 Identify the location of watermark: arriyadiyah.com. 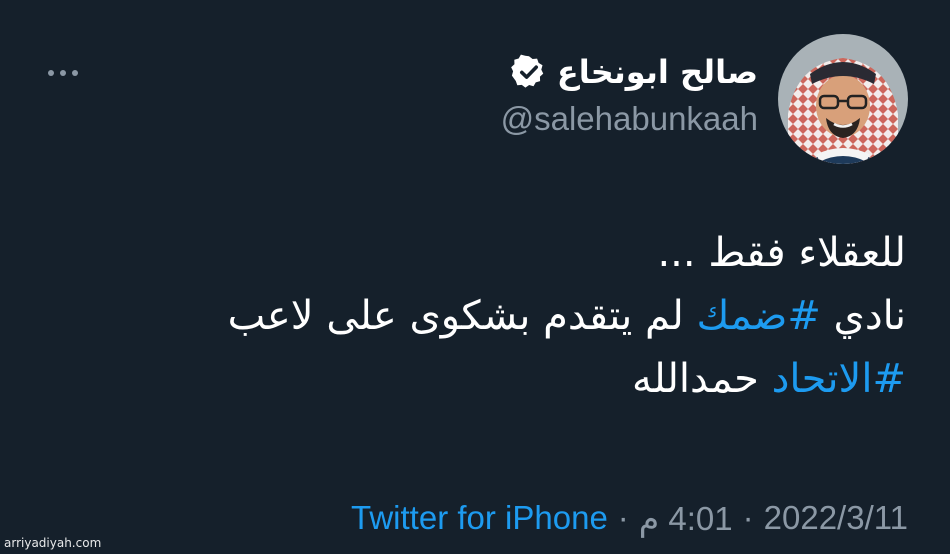
(53, 543).